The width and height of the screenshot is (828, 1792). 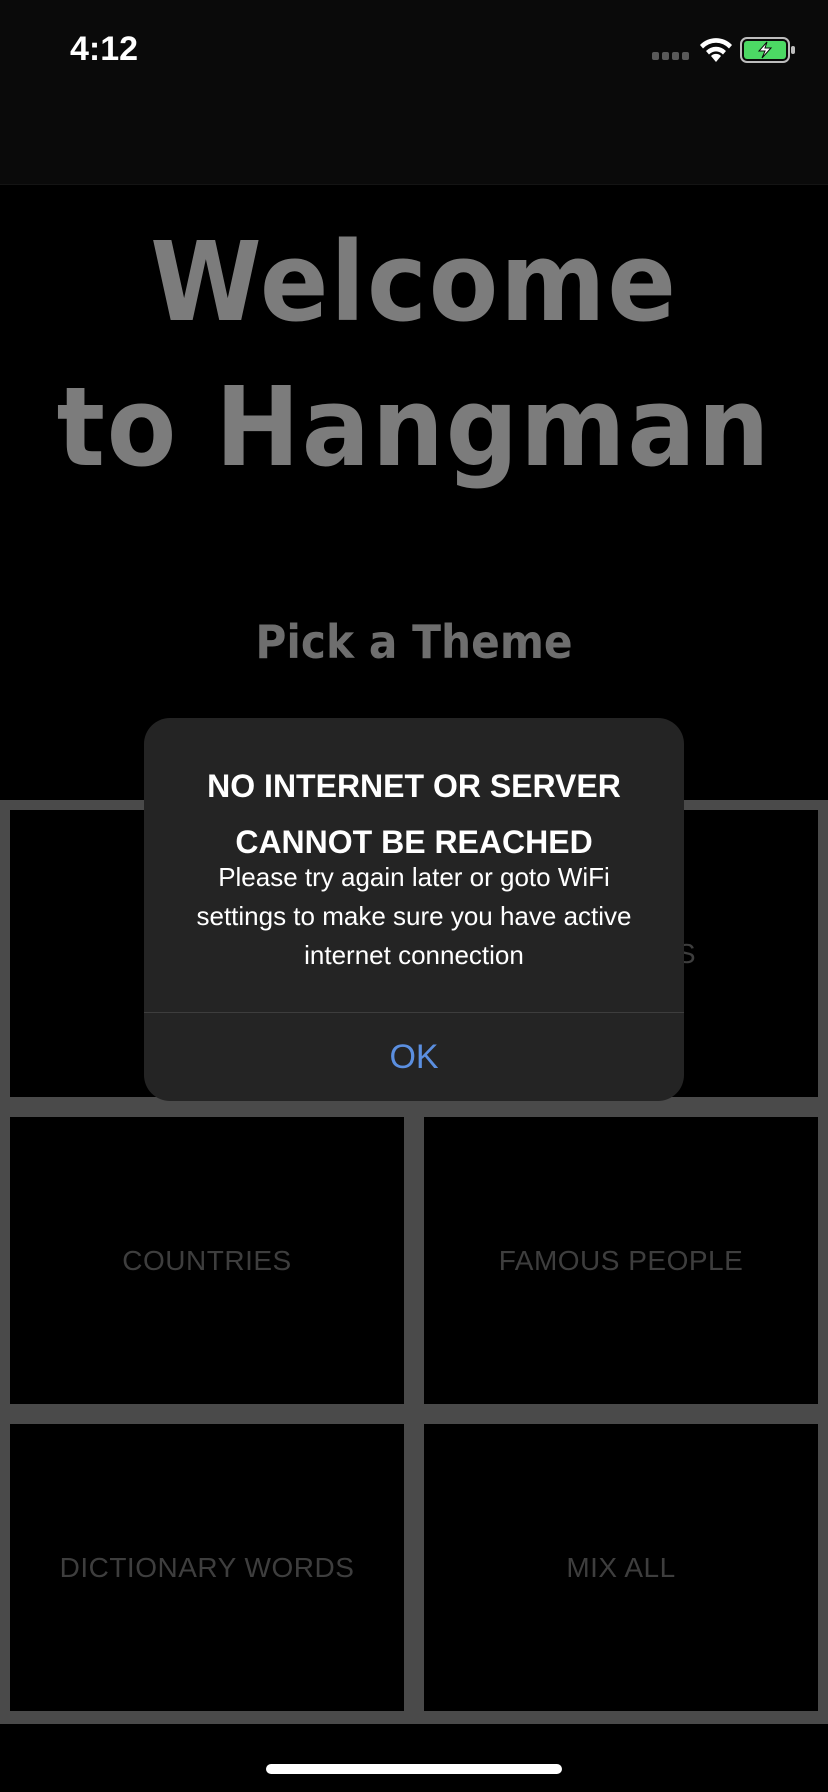 I want to click on alert-title: NO INTERNET OR SERVER CANNOT BE REACHED, so click(x=414, y=814).